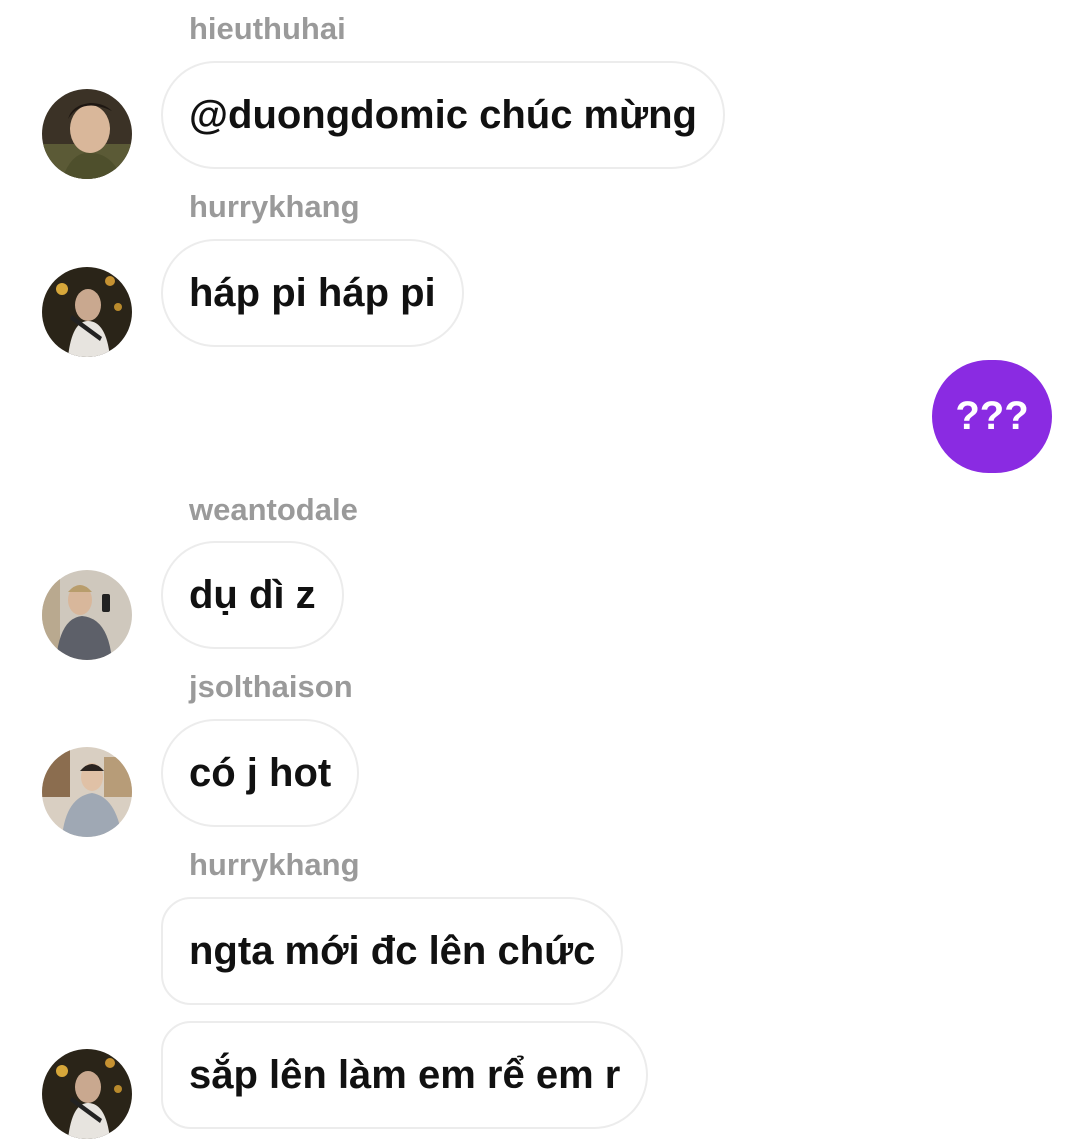 The width and height of the screenshot is (1080, 1143). I want to click on message-bubble: ngta mới đc lên chức, so click(392, 951).